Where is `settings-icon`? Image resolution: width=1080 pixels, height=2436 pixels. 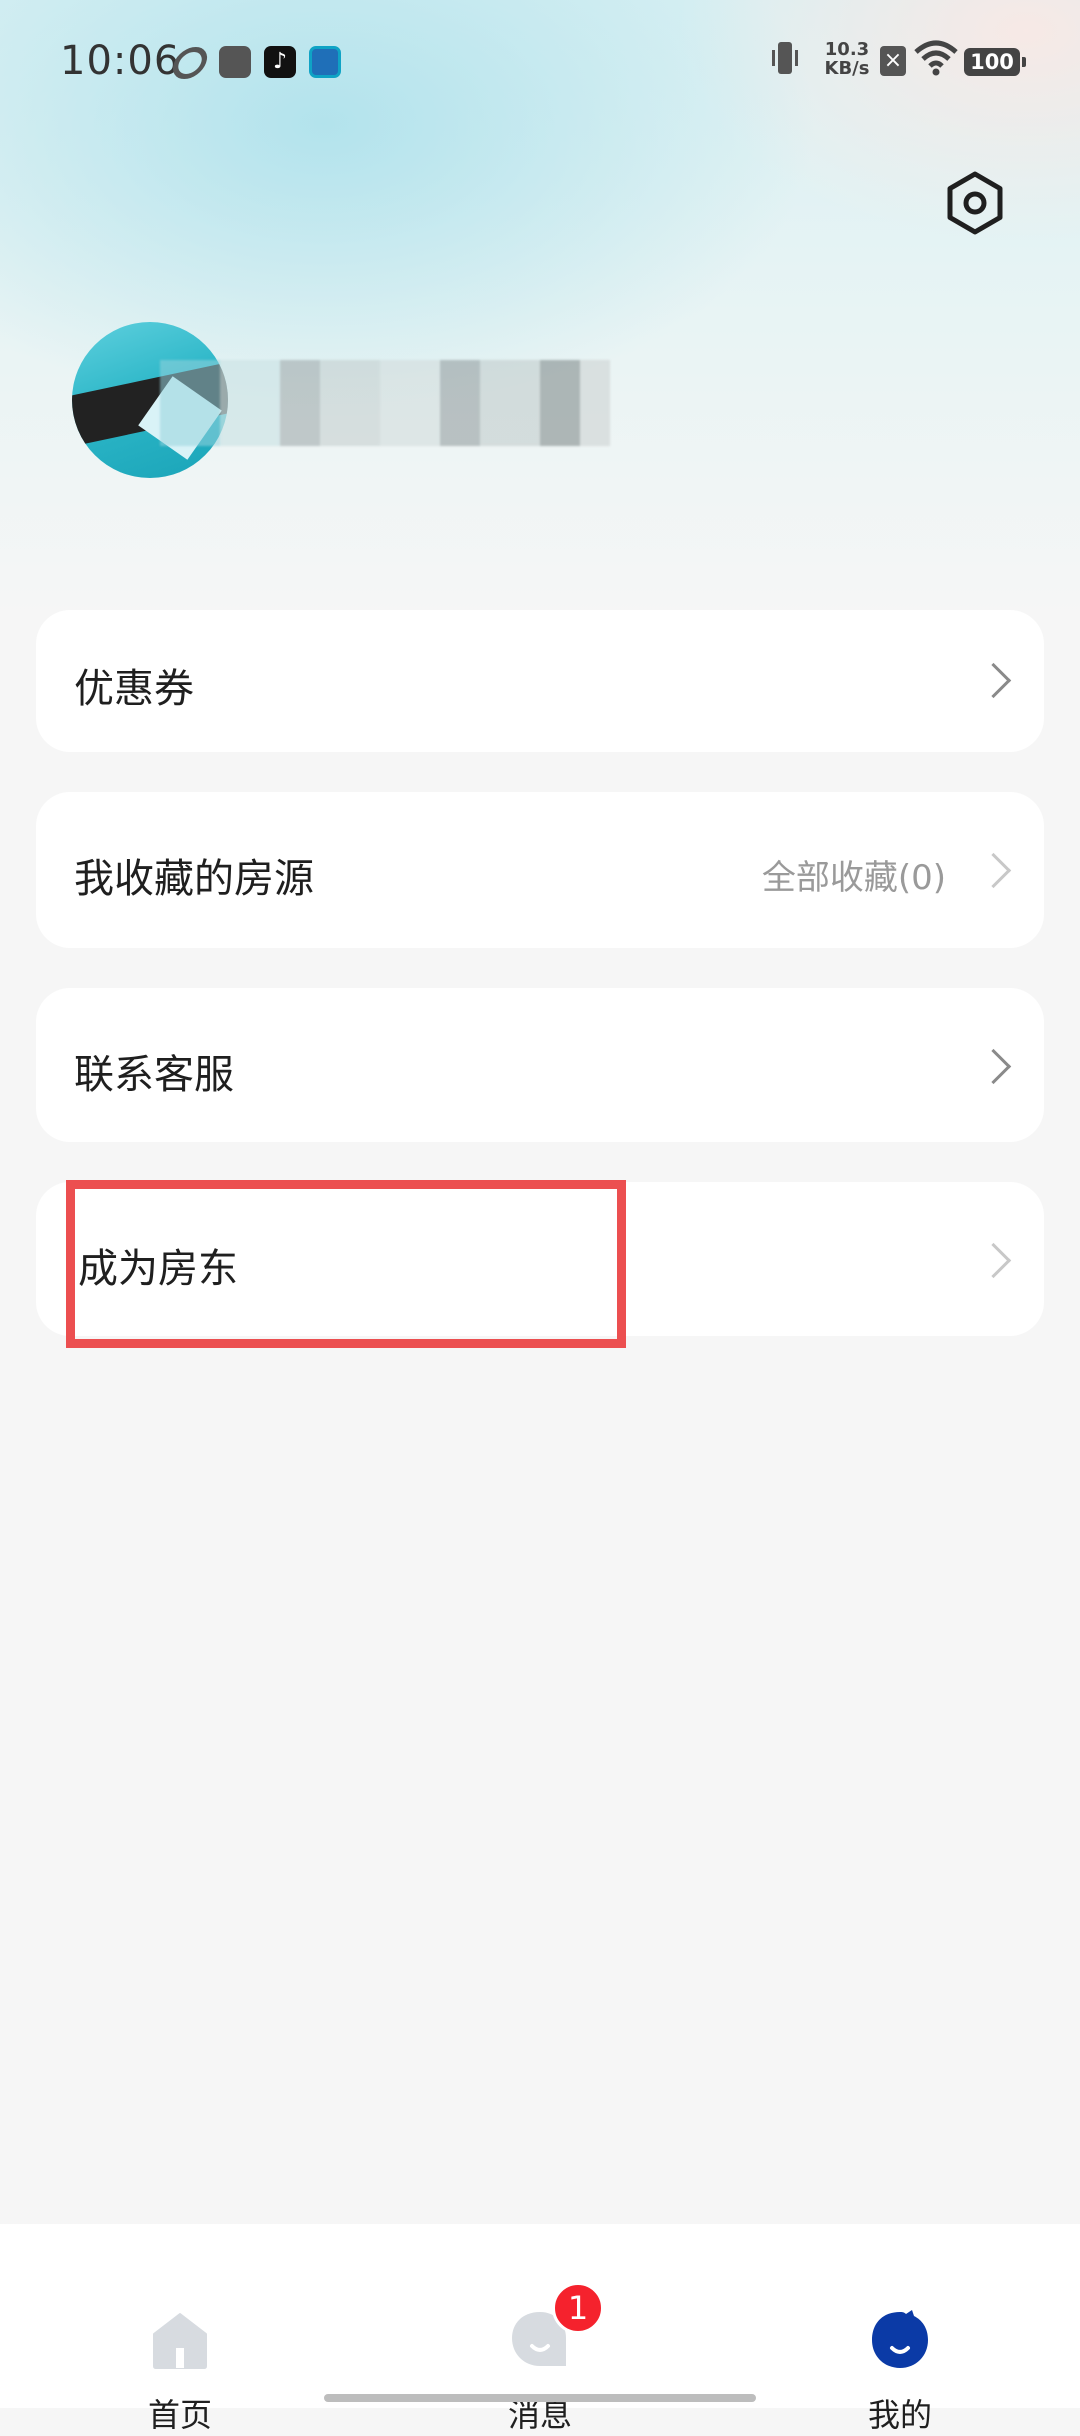 settings-icon is located at coordinates (975, 203).